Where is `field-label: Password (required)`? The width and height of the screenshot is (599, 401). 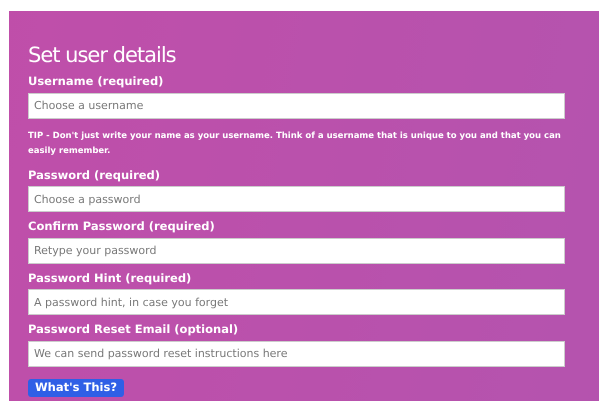
field-label: Password (required) is located at coordinates (95, 175).